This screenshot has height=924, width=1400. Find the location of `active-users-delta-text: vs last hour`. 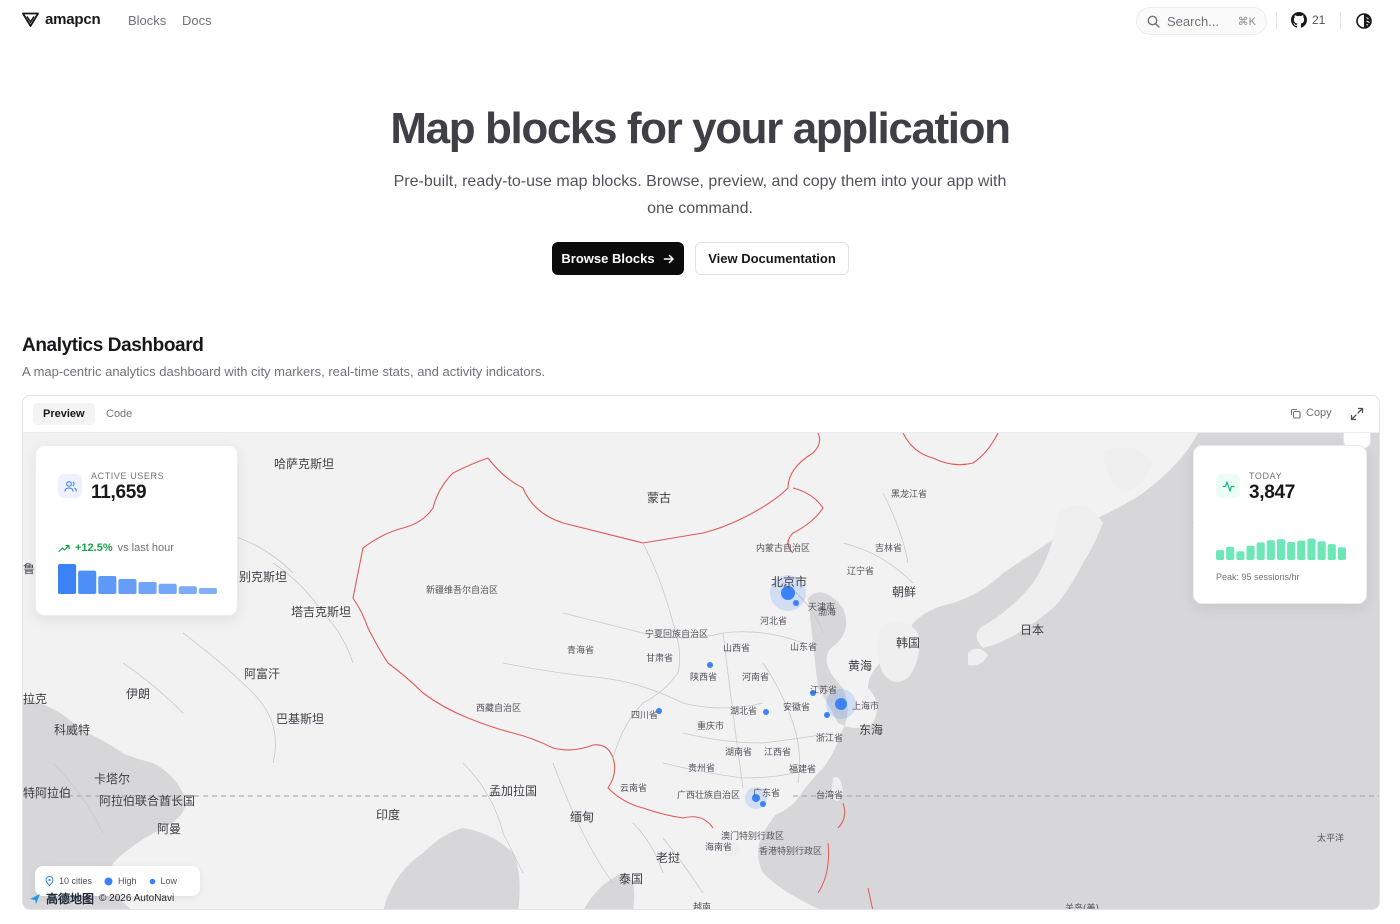

active-users-delta-text: vs last hour is located at coordinates (145, 548).